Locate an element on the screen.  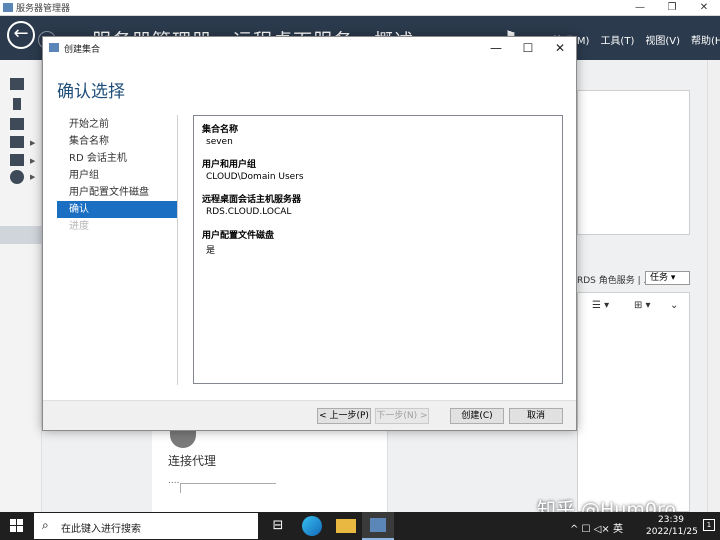
server-manager-menu: 管理(M) 工具(T) 视图(V) 帮助(H) is located at coordinates (636, 39).